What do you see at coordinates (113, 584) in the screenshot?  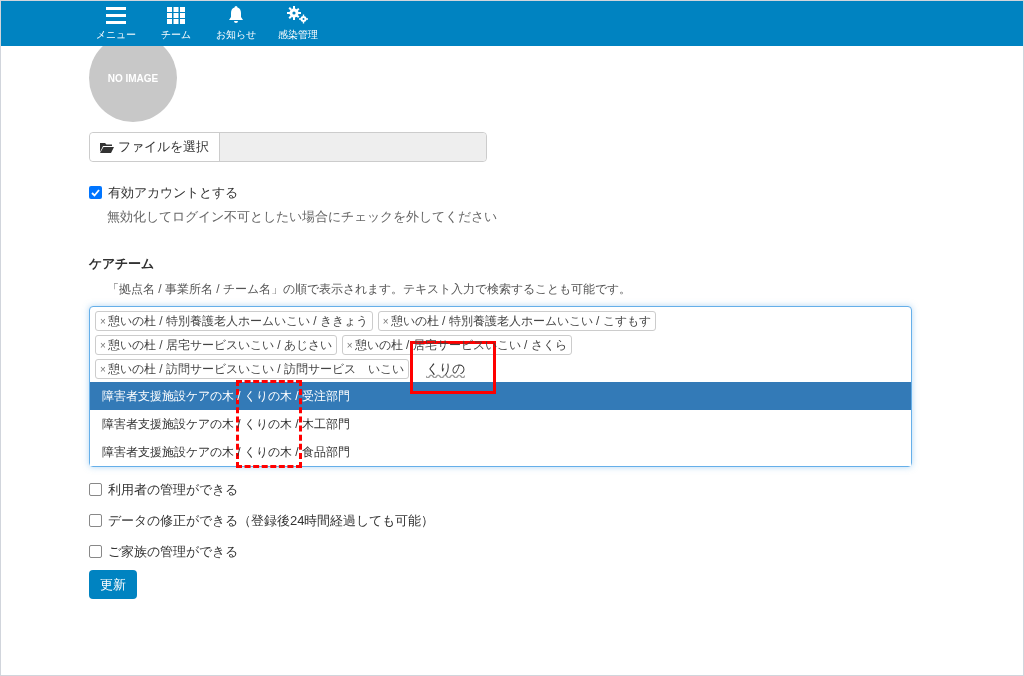 I see `update-button: 更新` at bounding box center [113, 584].